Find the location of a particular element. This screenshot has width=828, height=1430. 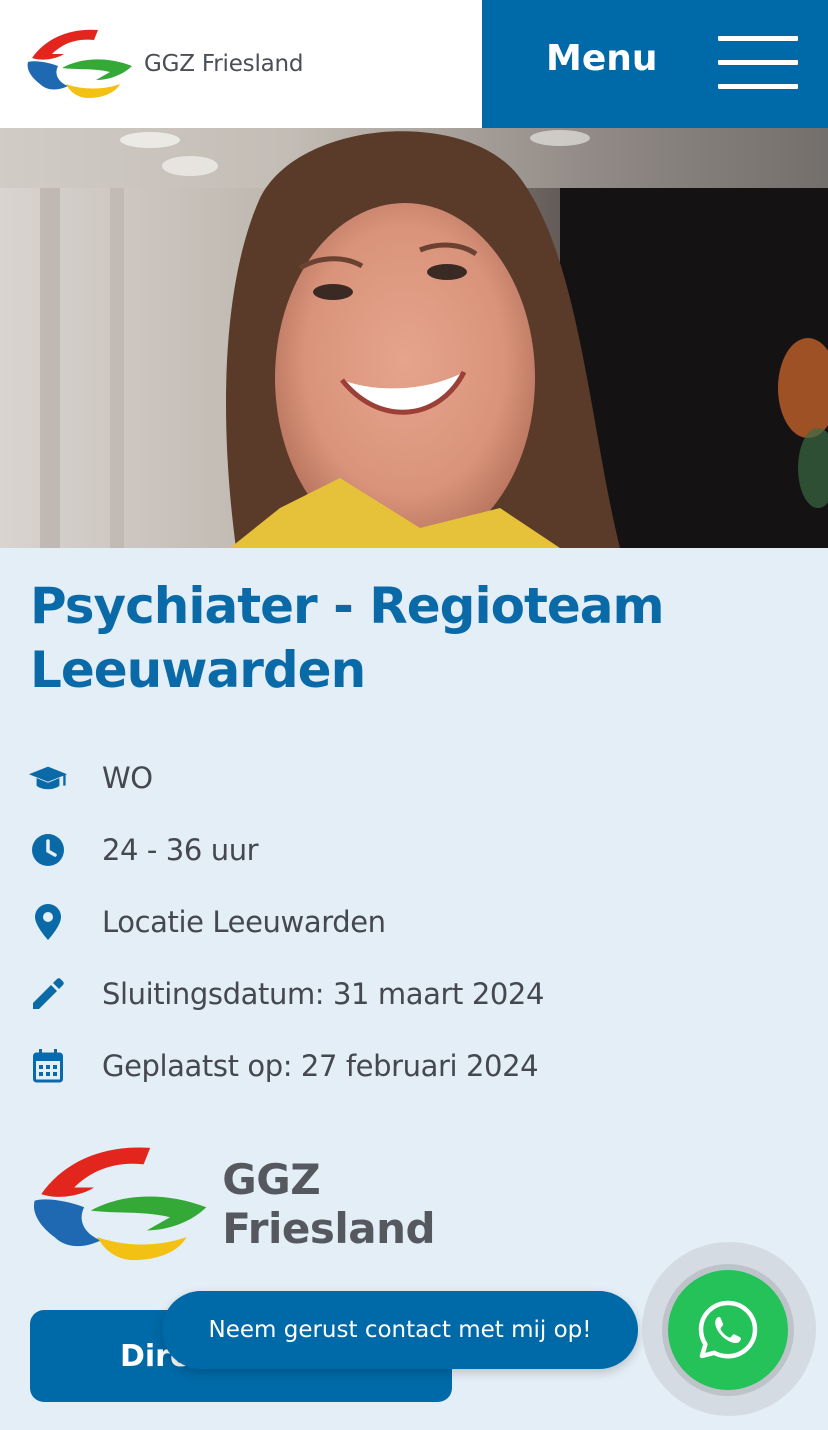

chat-prompt-bubble: Neem gerust contact met mij op! is located at coordinates (400, 1330).